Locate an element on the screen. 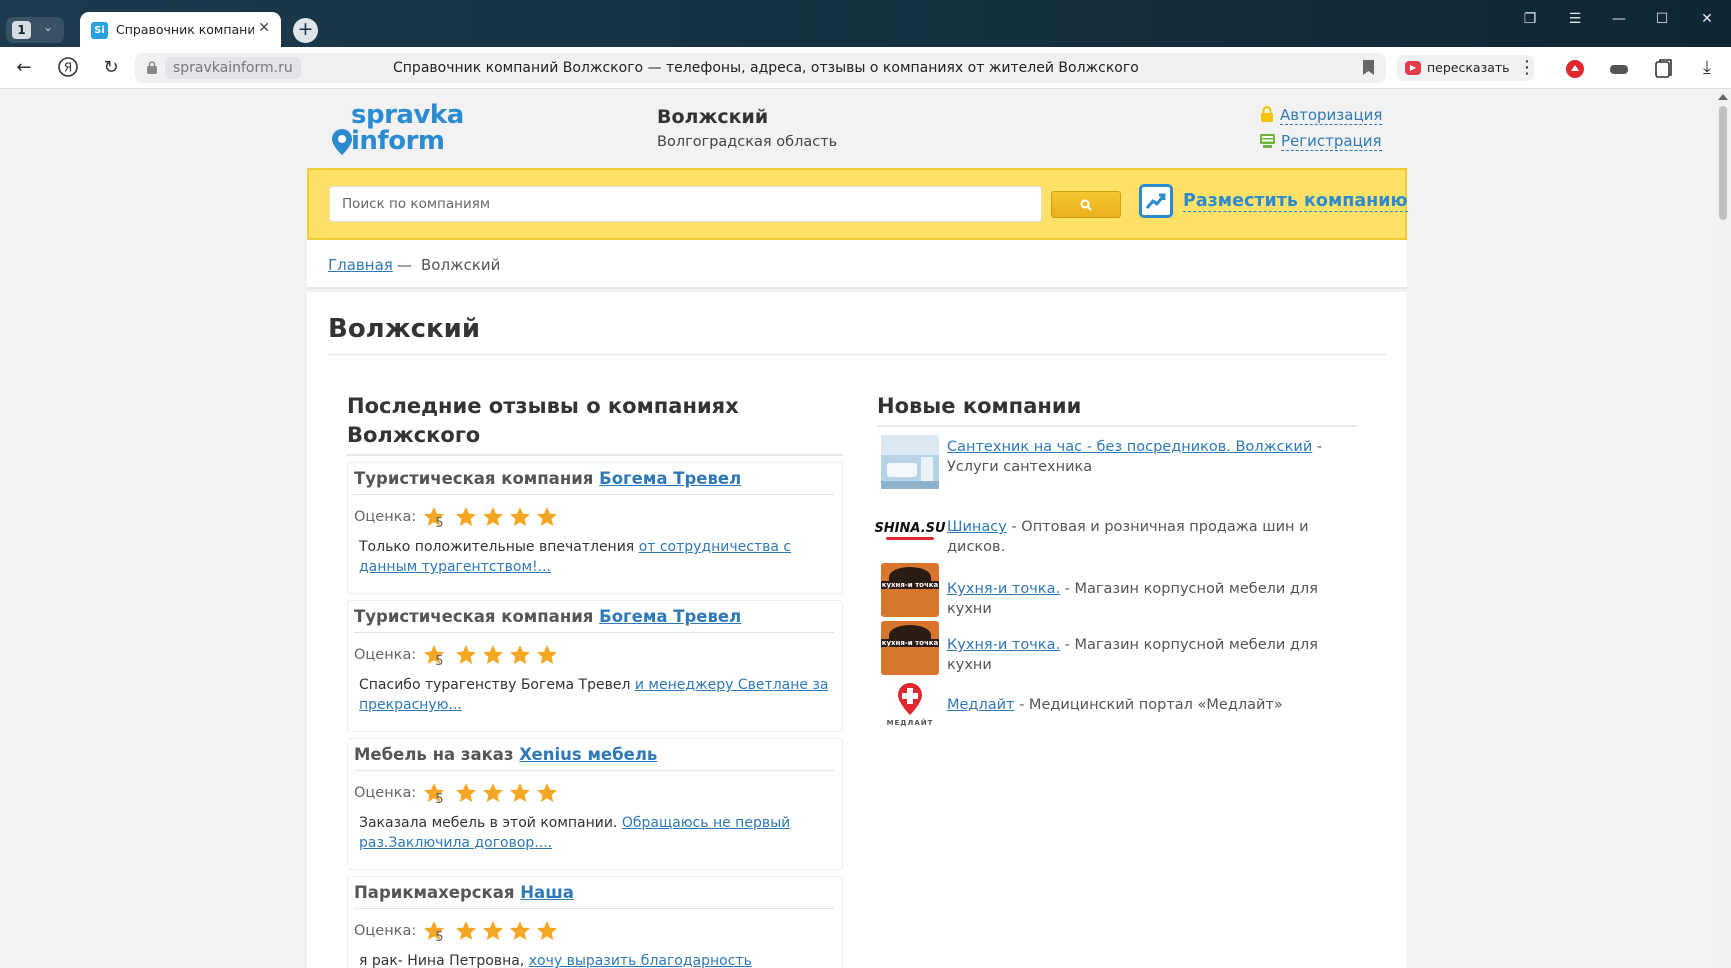  yandex-icon: Я is located at coordinates (68, 68).